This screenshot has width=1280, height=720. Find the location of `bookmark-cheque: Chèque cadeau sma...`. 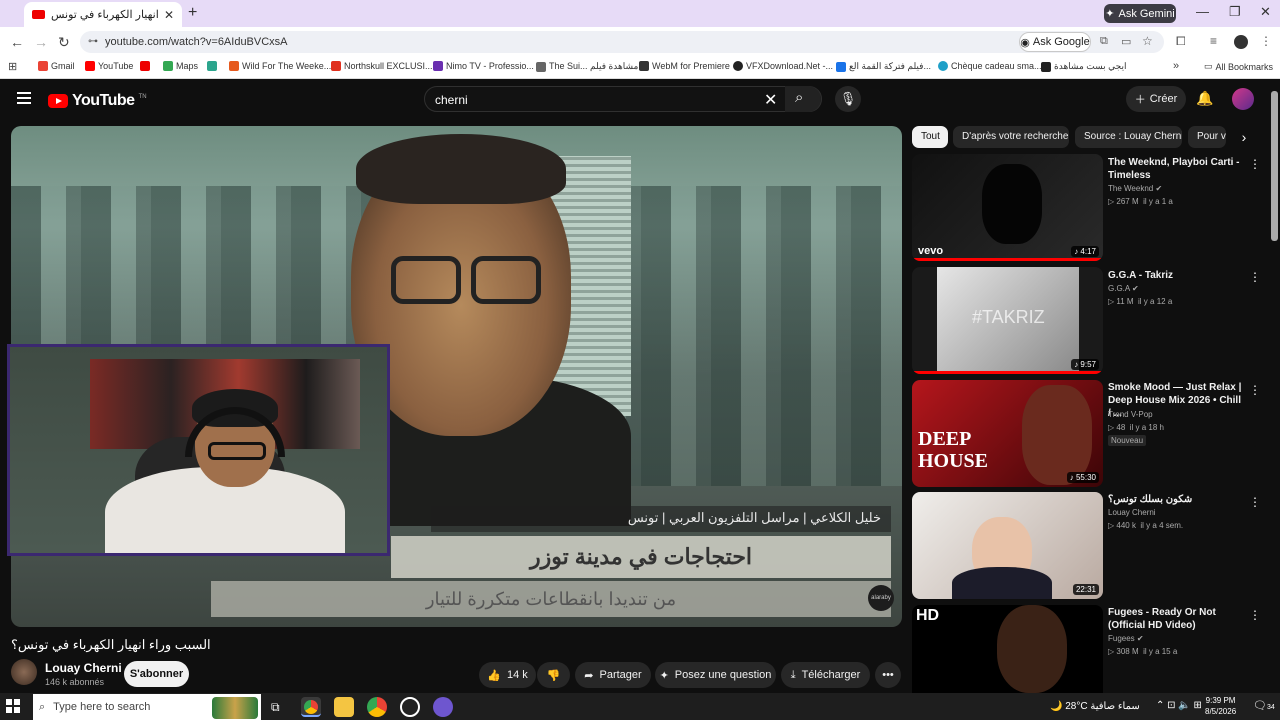

bookmark-cheque: Chèque cadeau sma... is located at coordinates (990, 66).